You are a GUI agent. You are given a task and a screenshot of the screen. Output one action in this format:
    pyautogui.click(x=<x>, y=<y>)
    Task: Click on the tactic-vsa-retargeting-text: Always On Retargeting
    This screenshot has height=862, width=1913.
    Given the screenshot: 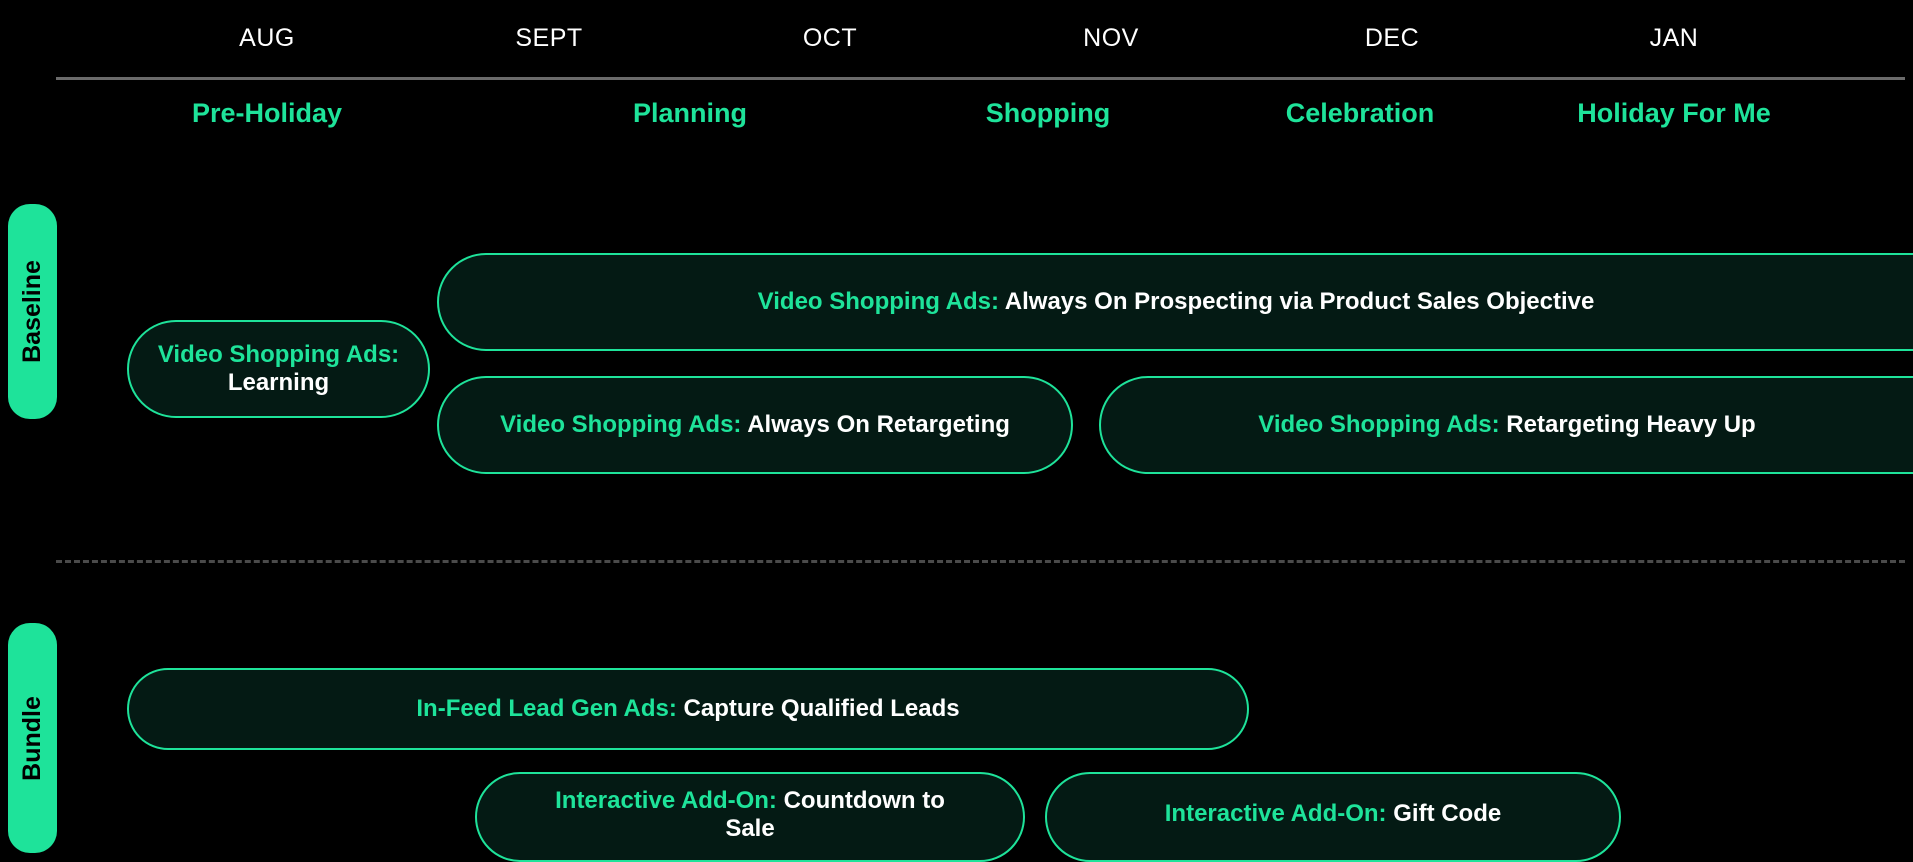 What is the action you would take?
    pyautogui.click(x=878, y=424)
    